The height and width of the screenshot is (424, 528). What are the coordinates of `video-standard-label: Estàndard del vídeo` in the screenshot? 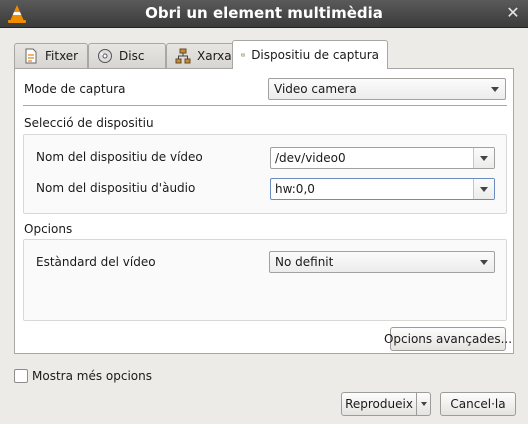 It's located at (96, 262).